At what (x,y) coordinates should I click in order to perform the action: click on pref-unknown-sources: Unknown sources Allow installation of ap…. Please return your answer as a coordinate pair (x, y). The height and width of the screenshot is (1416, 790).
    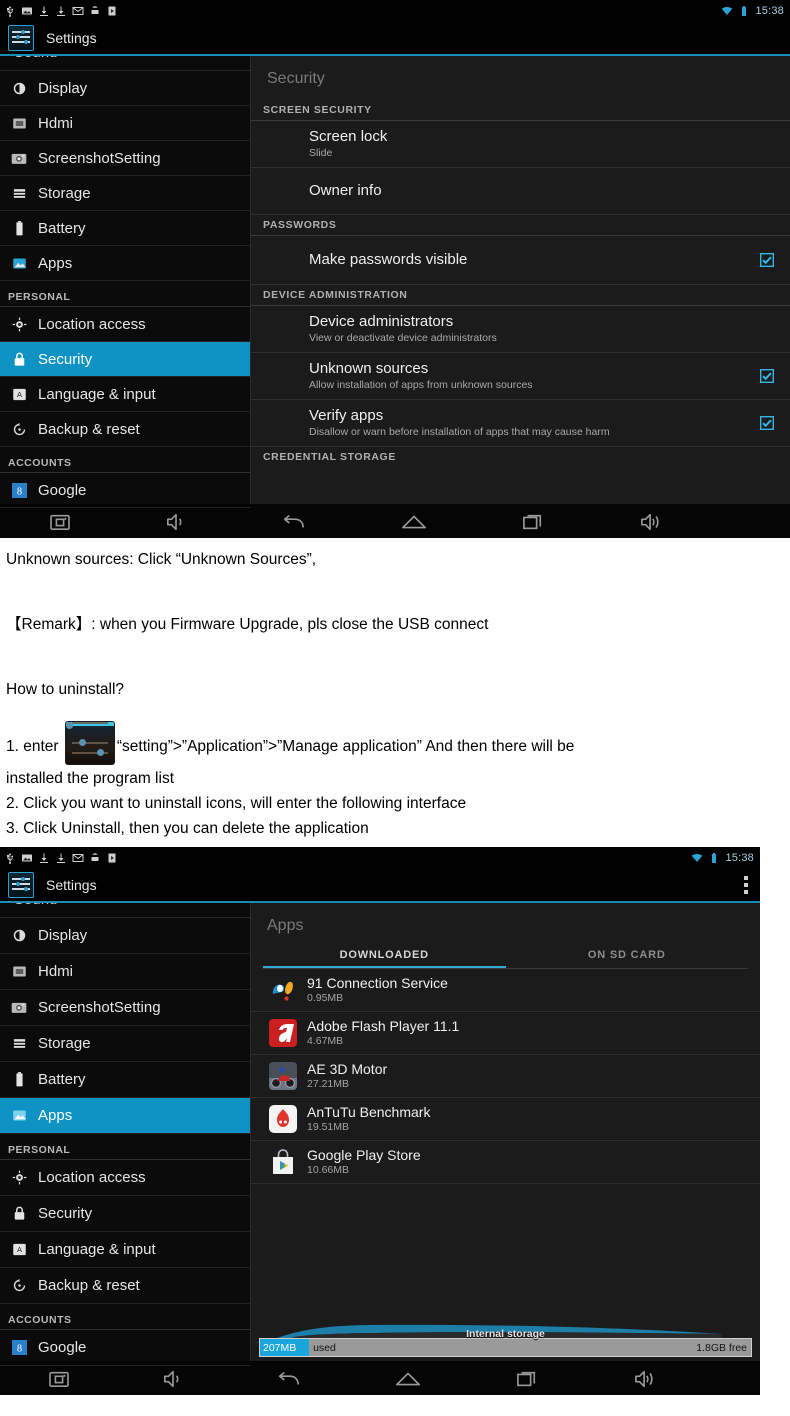
    Looking at the image, I should click on (520, 376).